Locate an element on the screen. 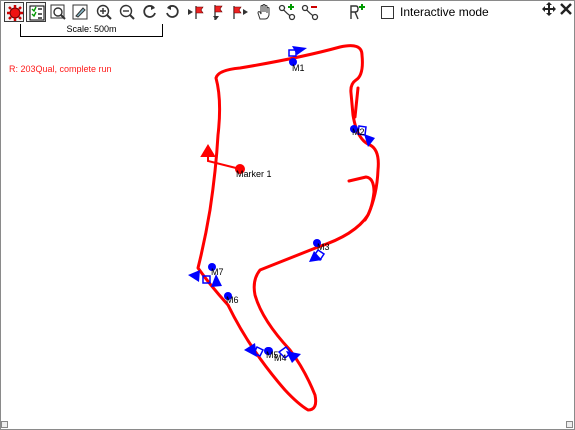 Image resolution: width=575 pixels, height=430 pixels. resize-handle-bottom-left is located at coordinates (4, 424).